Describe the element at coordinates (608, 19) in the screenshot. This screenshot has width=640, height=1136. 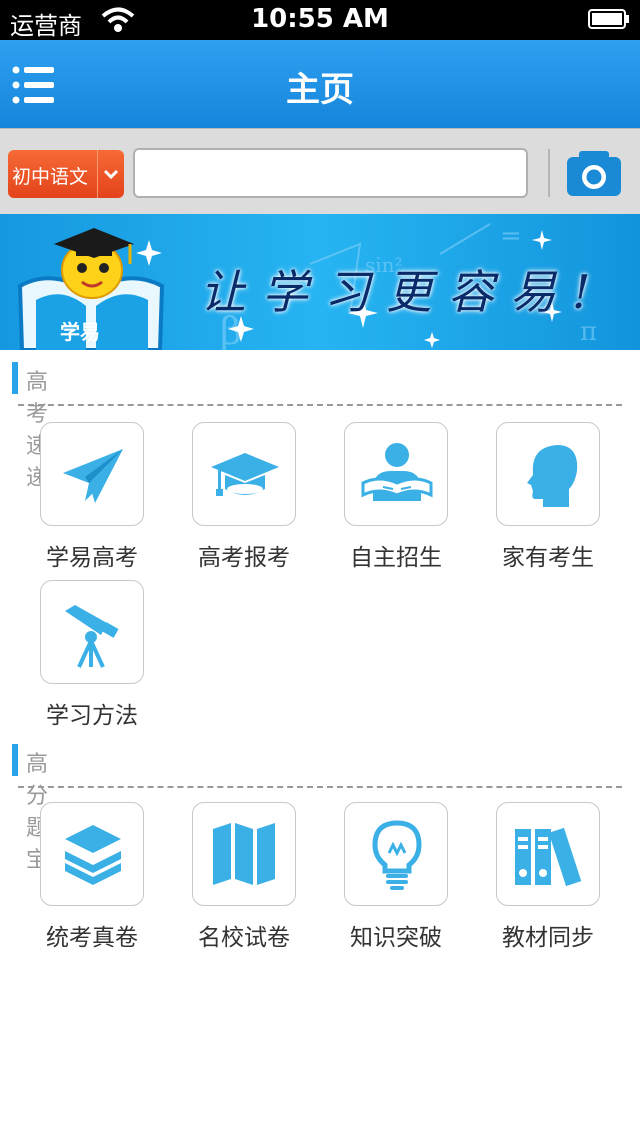
I see `battery-icon` at that location.